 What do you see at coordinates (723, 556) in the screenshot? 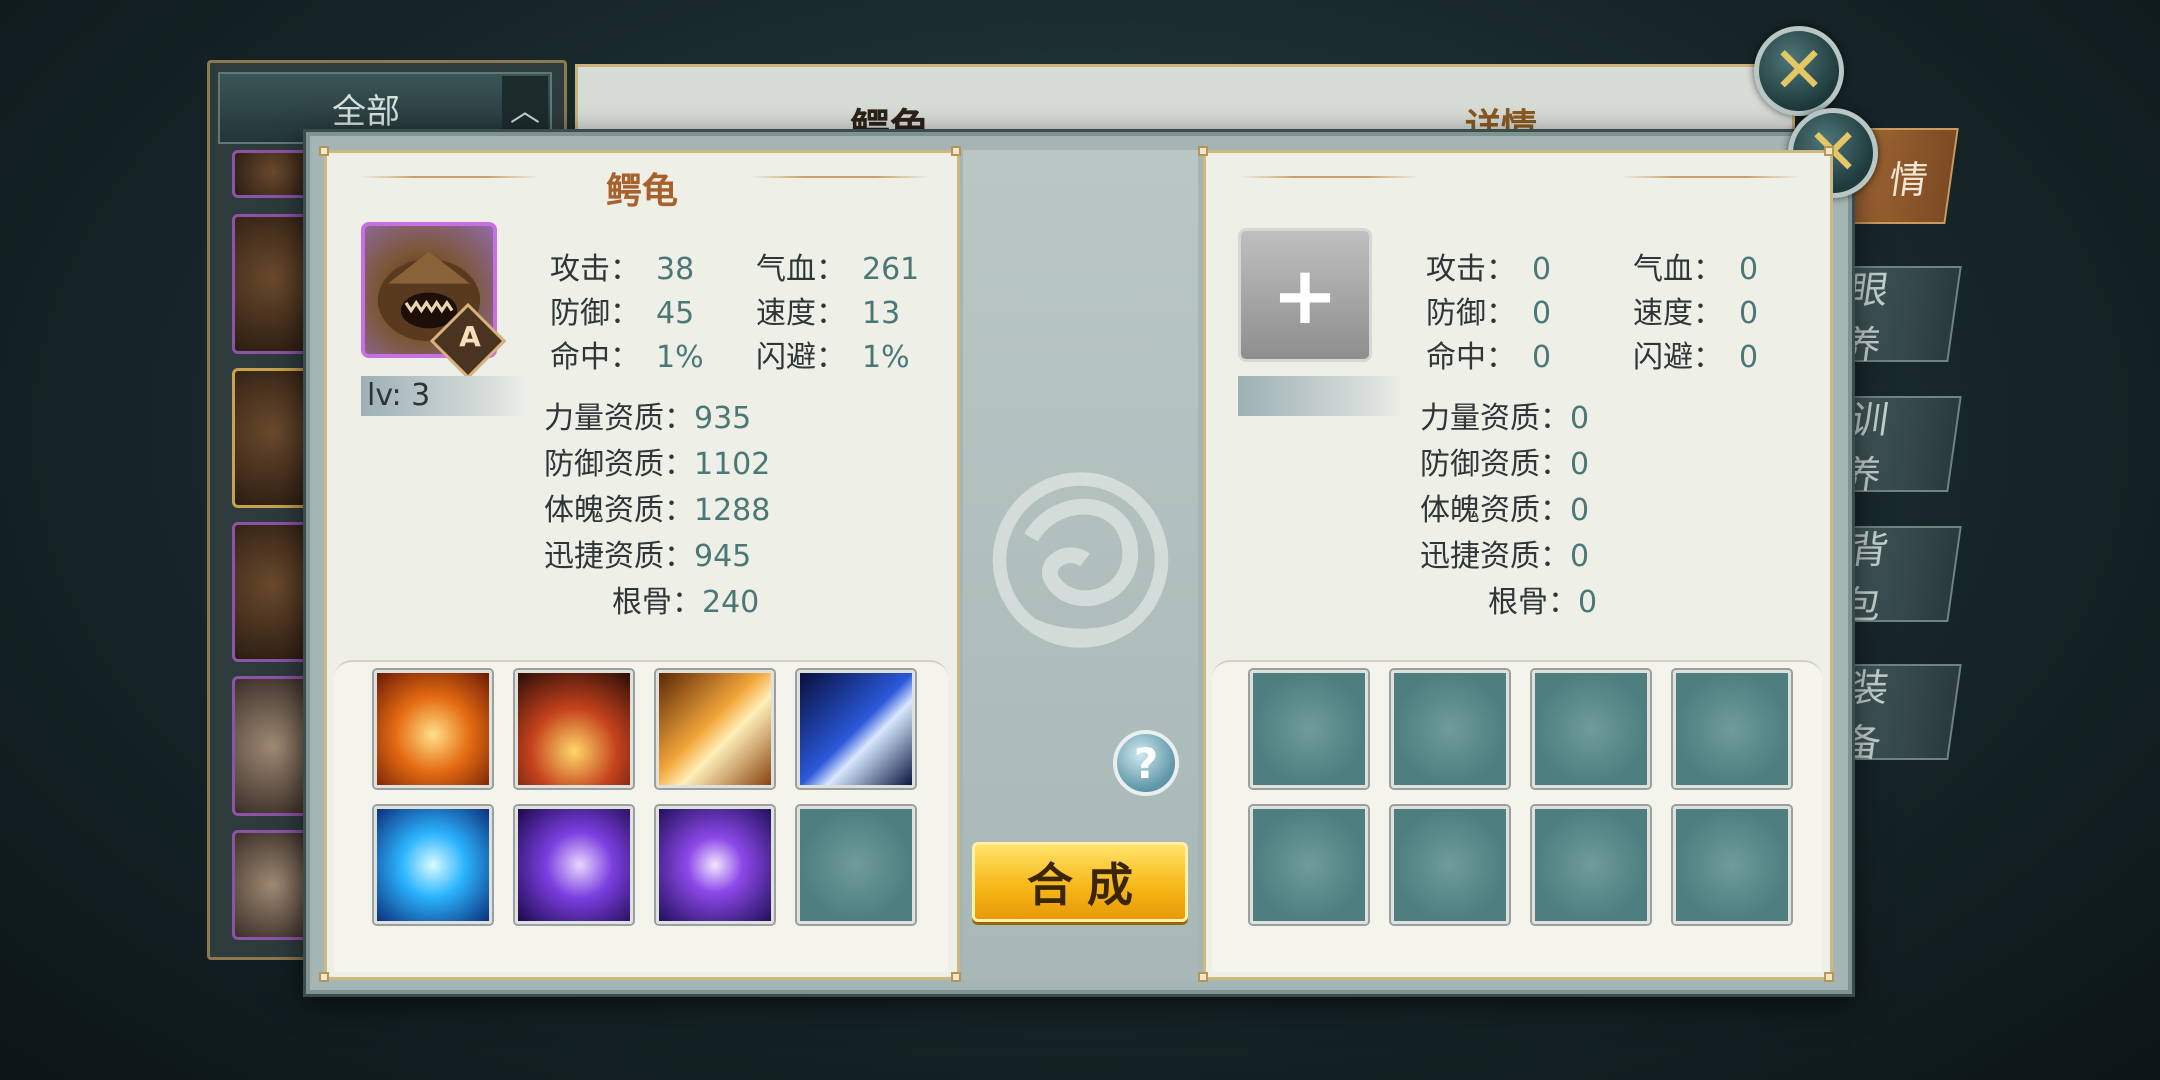
I see `aptitude-value: 945` at bounding box center [723, 556].